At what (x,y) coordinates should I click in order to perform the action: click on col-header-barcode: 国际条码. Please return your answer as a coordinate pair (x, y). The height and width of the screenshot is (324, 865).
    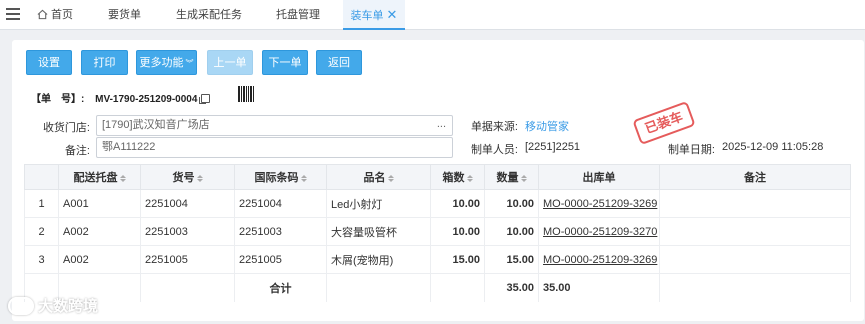
    Looking at the image, I should click on (280, 177).